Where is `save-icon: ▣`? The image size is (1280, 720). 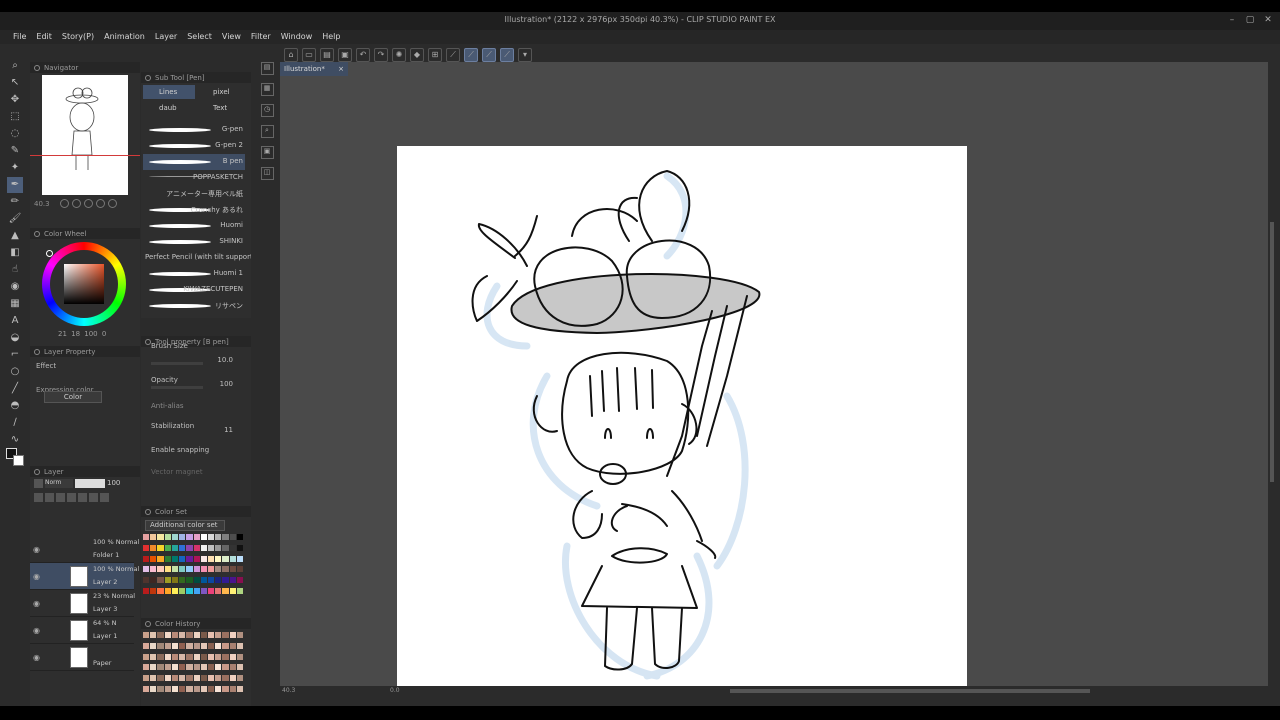
save-icon: ▣ is located at coordinates (345, 55).